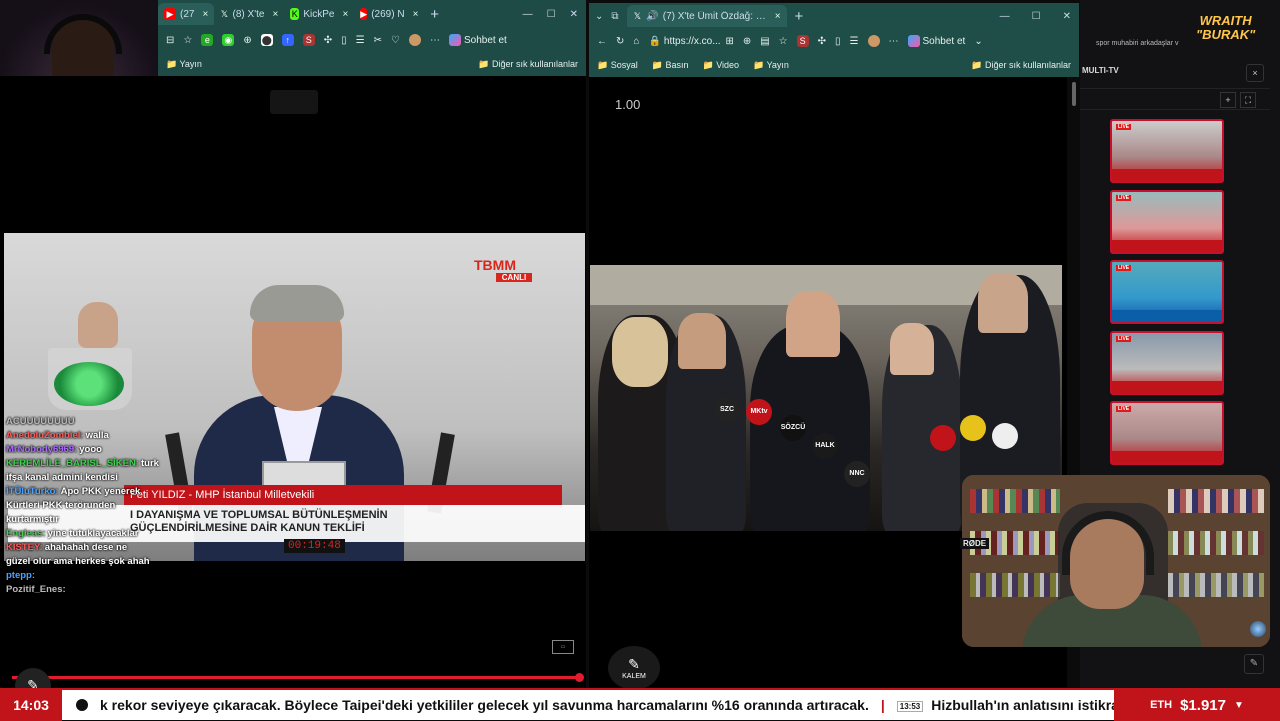  Describe the element at coordinates (771, 65) in the screenshot. I see `favorites-folder: 📁 Yayın` at that location.